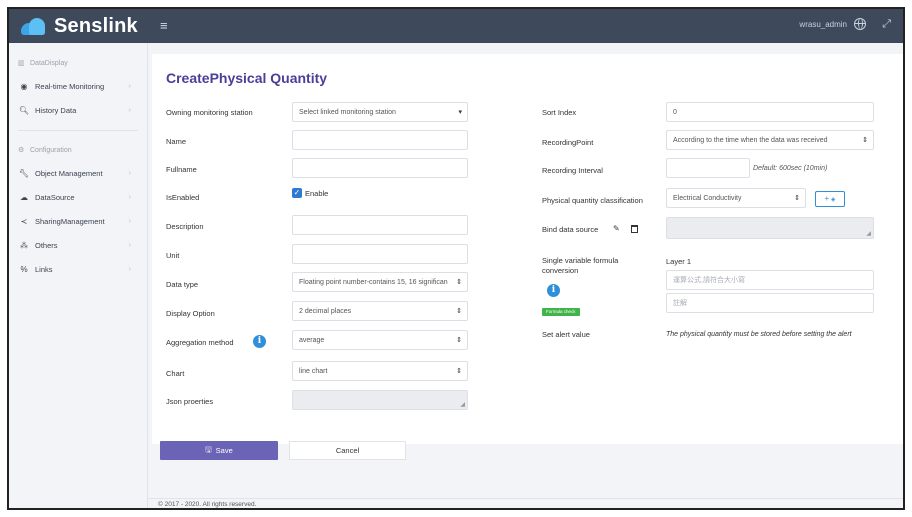 This screenshot has height=517, width=912. I want to click on page-title: CreatePhysical Quantity, so click(247, 78).